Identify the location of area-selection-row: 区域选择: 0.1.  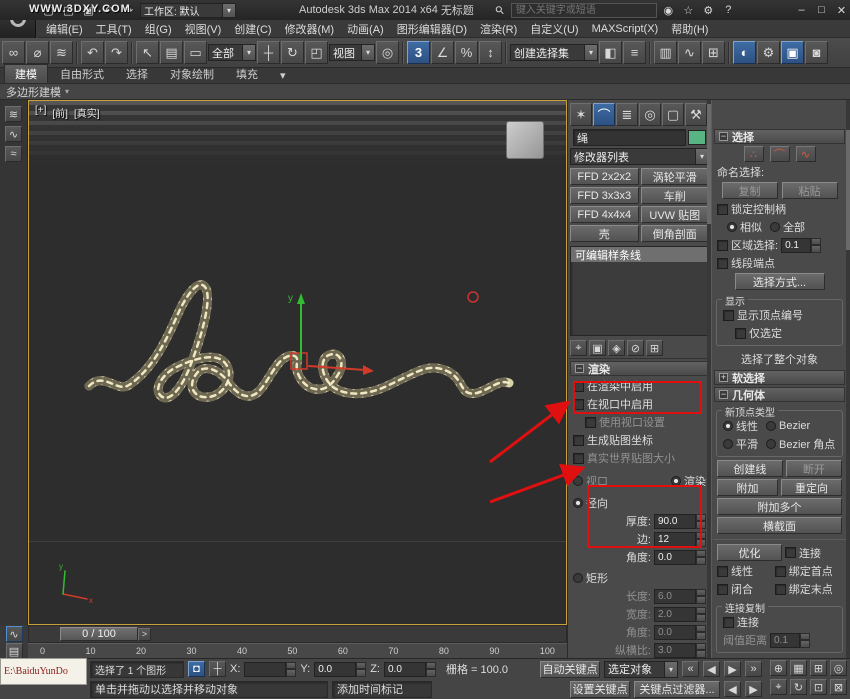
(779, 245).